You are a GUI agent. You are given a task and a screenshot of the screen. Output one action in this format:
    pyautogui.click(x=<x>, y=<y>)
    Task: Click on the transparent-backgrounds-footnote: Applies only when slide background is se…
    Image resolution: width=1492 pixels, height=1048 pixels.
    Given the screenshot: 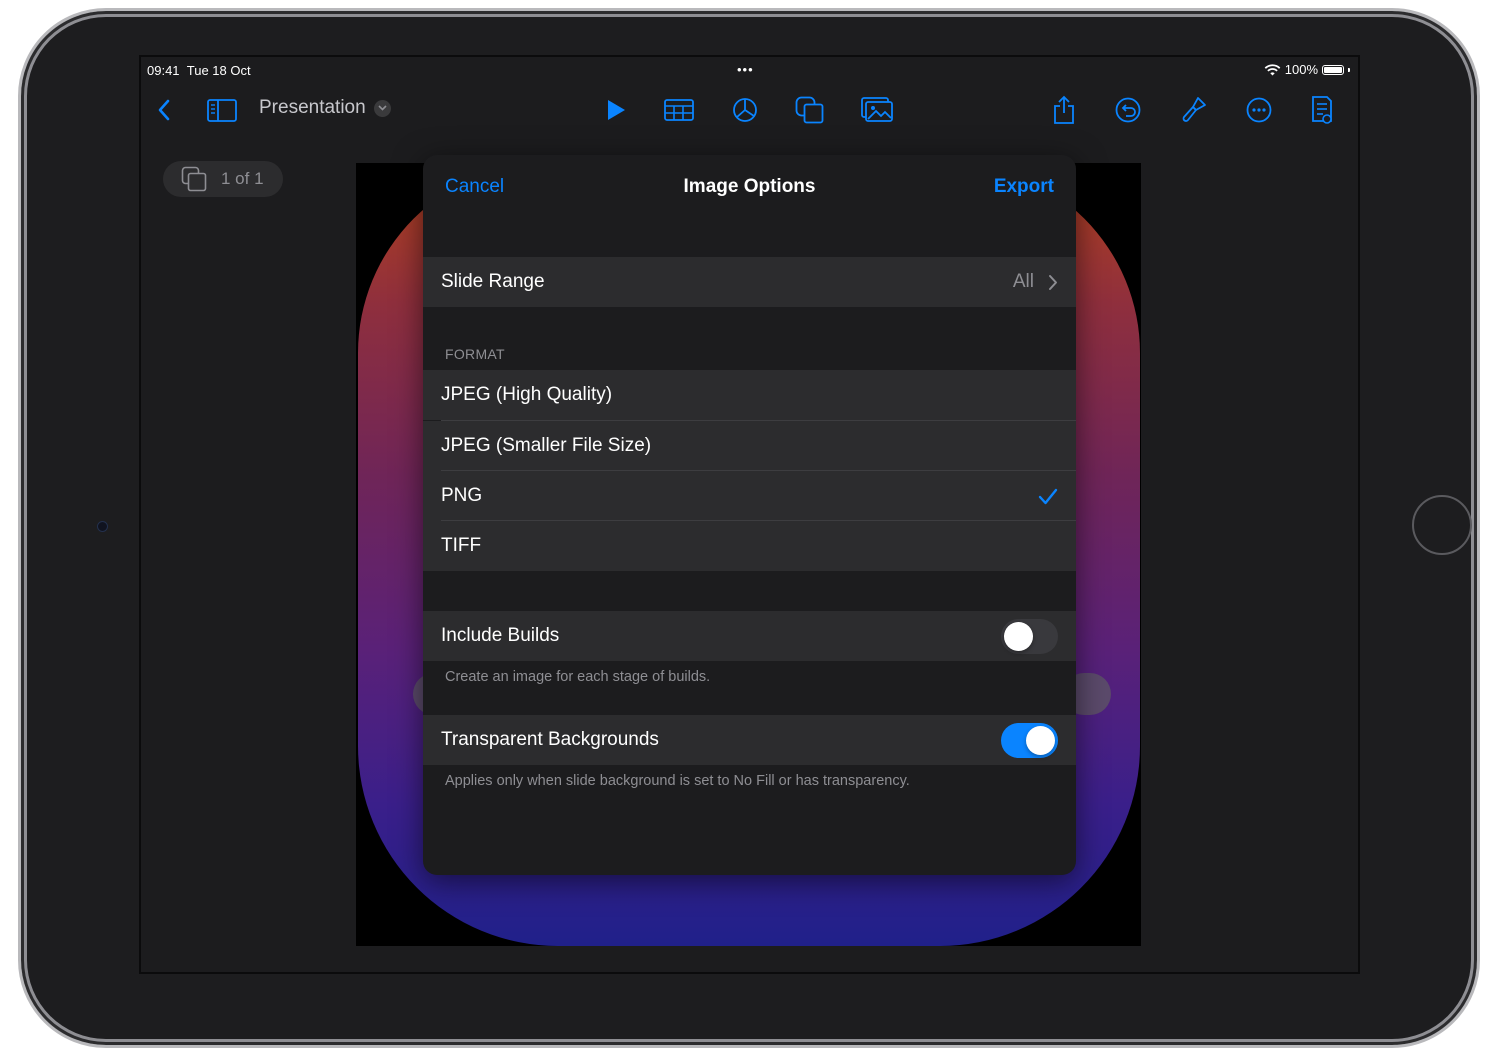 What is the action you would take?
    pyautogui.click(x=677, y=781)
    